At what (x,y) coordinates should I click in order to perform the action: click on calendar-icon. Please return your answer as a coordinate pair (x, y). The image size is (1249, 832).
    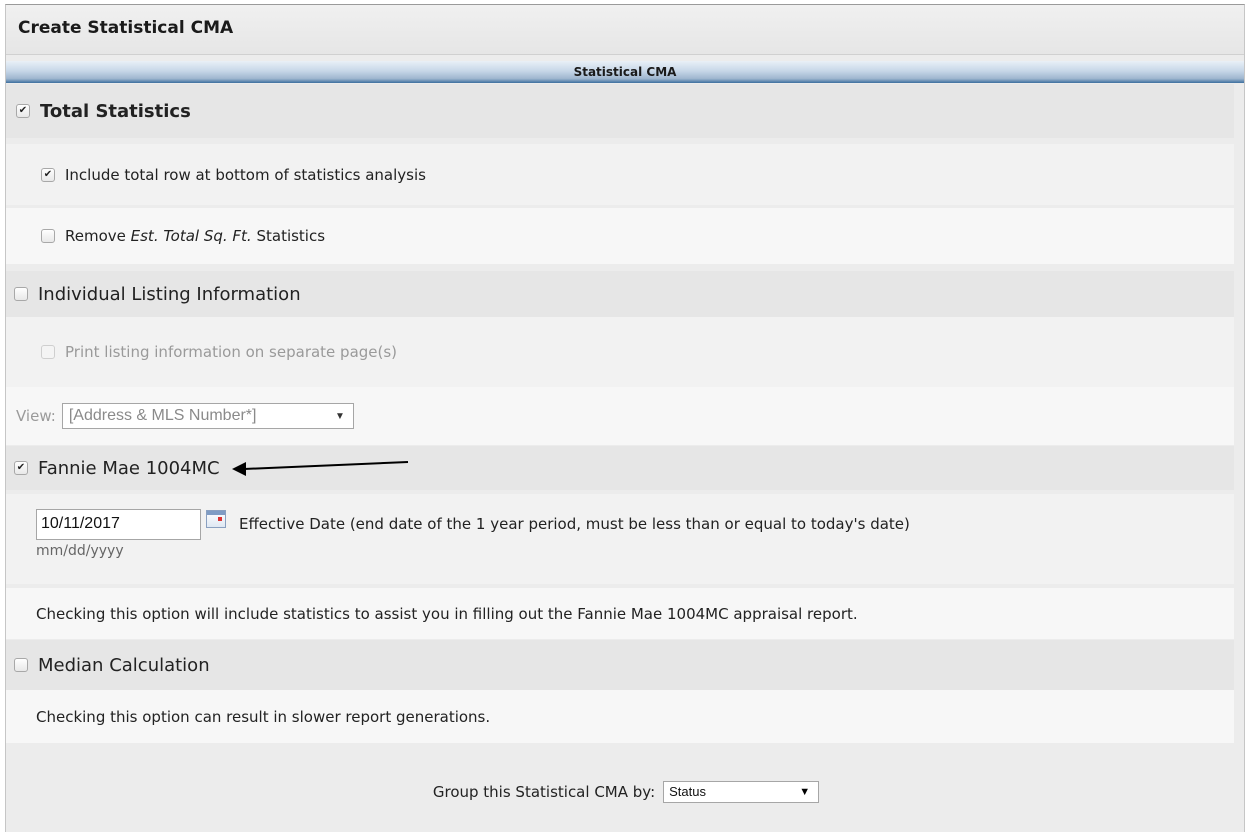
    Looking at the image, I should click on (216, 519).